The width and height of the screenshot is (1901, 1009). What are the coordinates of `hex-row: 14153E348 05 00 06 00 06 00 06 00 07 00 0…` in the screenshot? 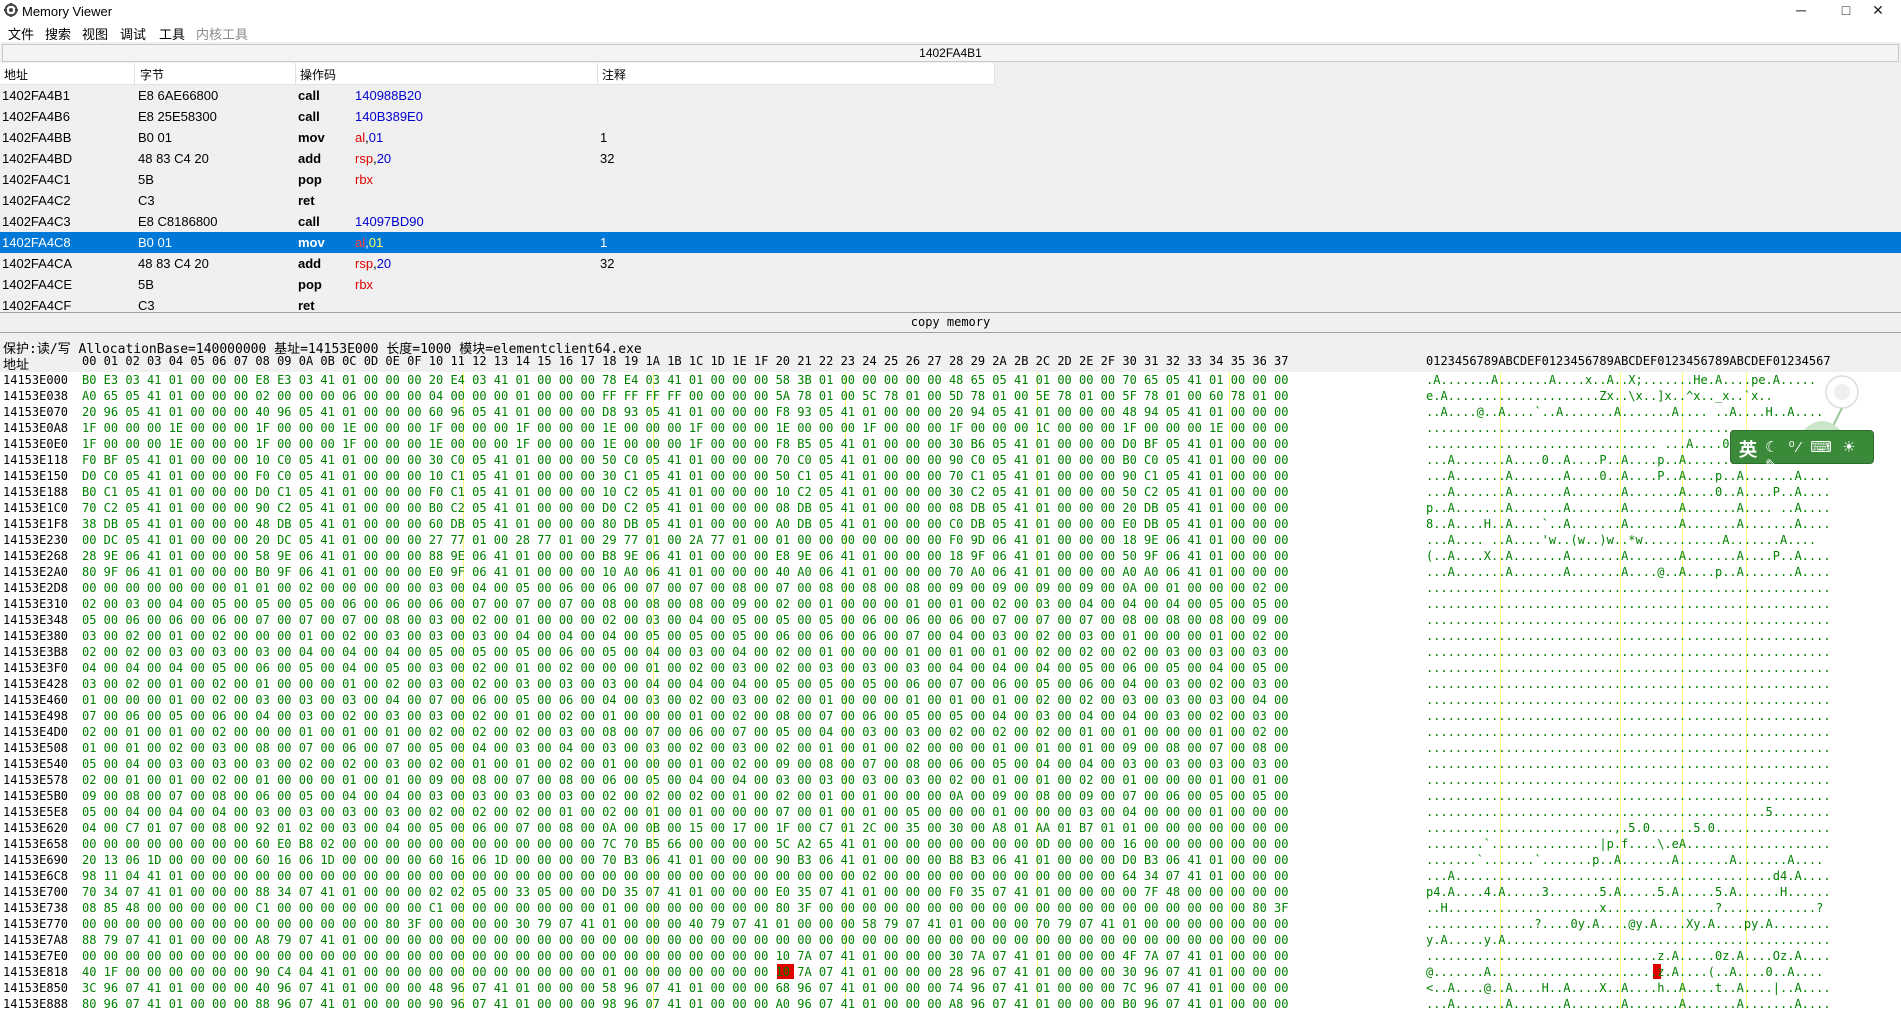 It's located at (950, 620).